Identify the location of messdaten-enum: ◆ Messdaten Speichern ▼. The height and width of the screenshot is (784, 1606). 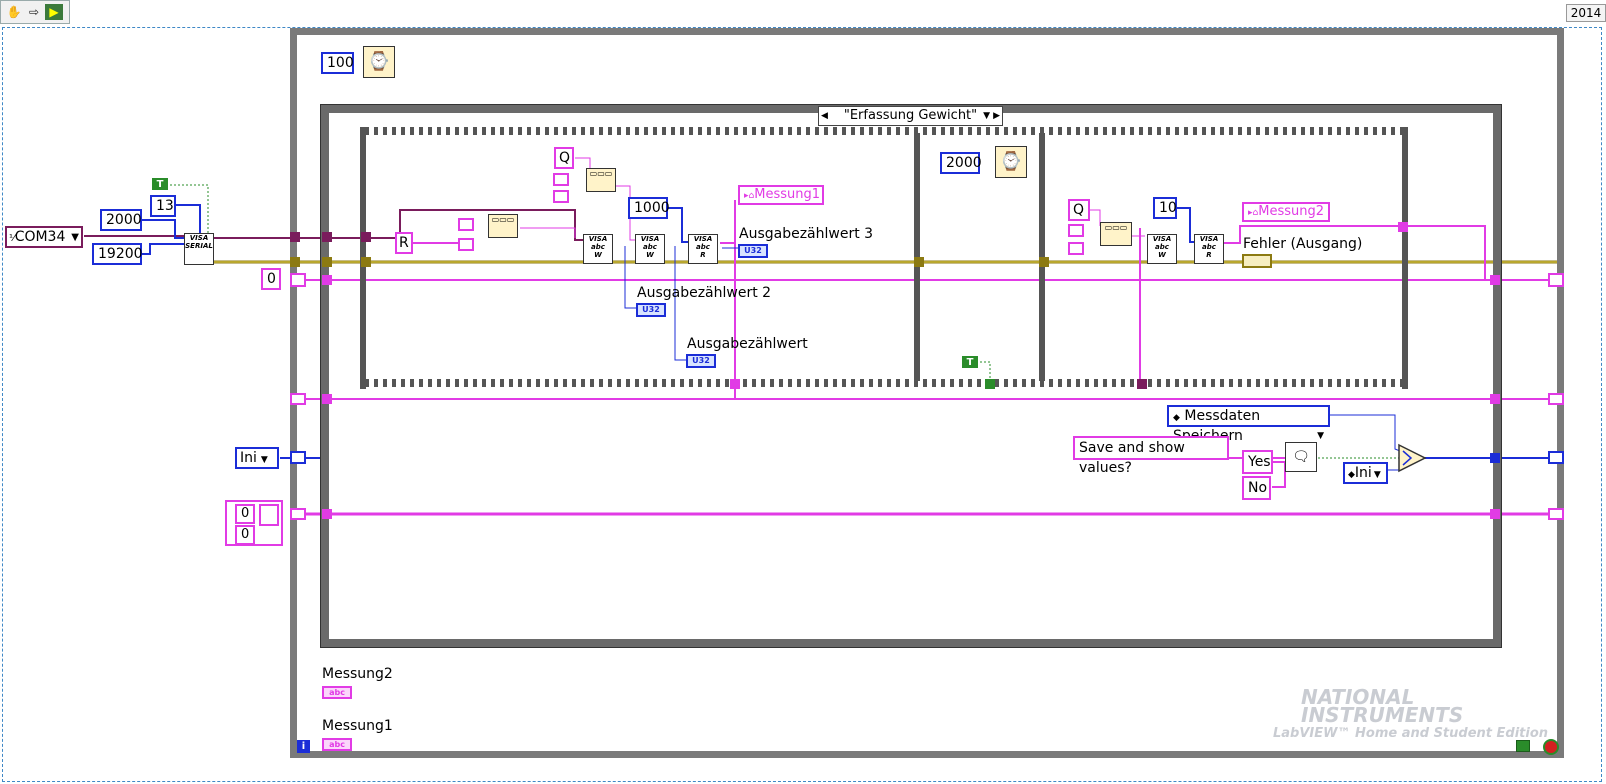
(1248, 424).